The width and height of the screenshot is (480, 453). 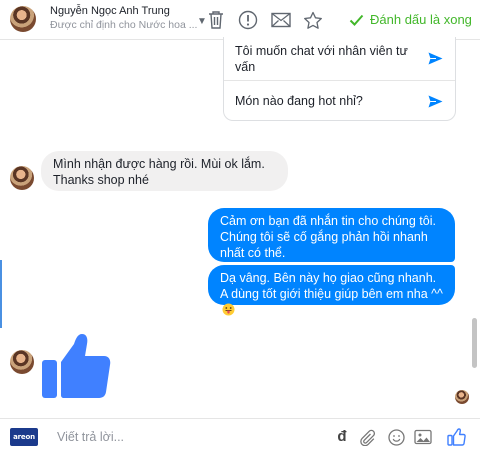 What do you see at coordinates (396, 437) in the screenshot?
I see `emoji-icon` at bounding box center [396, 437].